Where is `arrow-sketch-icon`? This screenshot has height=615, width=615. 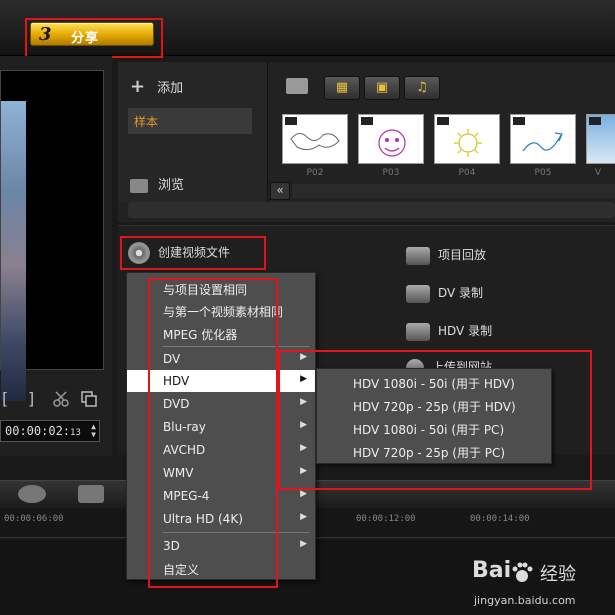 arrow-sketch-icon is located at coordinates (542, 142).